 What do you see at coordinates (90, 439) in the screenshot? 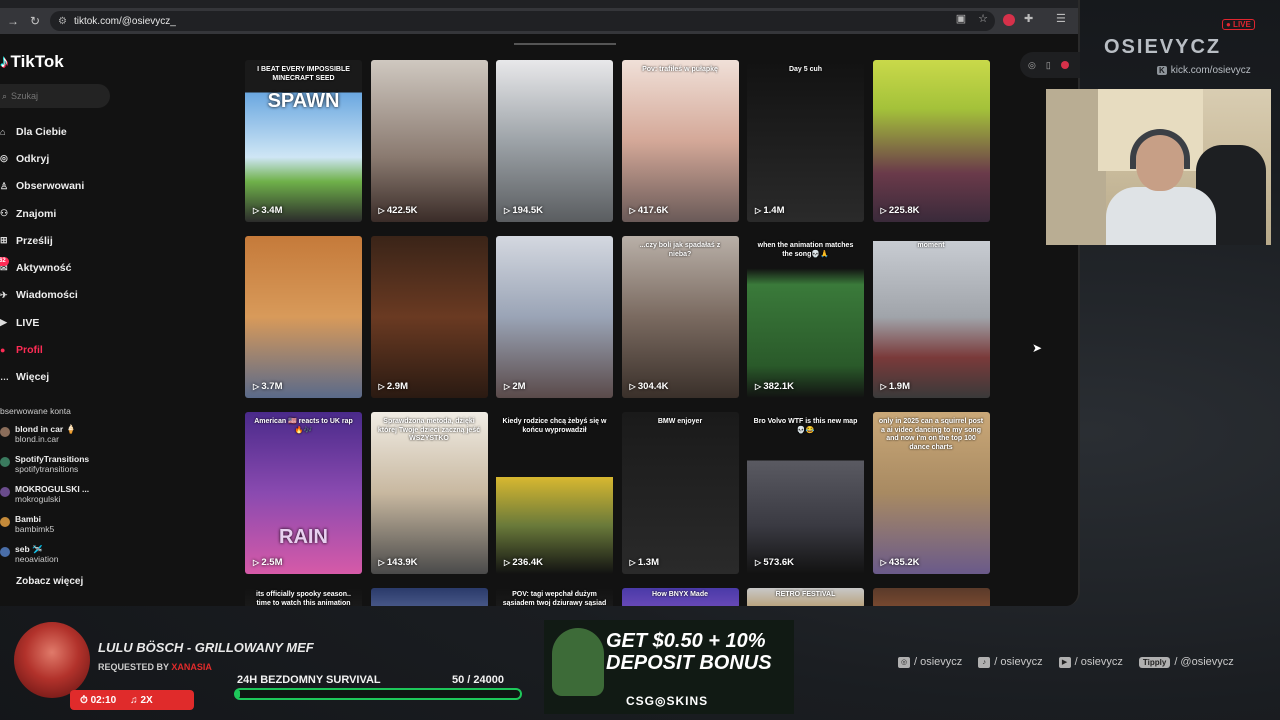
I see `followed-account: blond in car 🍦 blond.in.car` at bounding box center [90, 439].